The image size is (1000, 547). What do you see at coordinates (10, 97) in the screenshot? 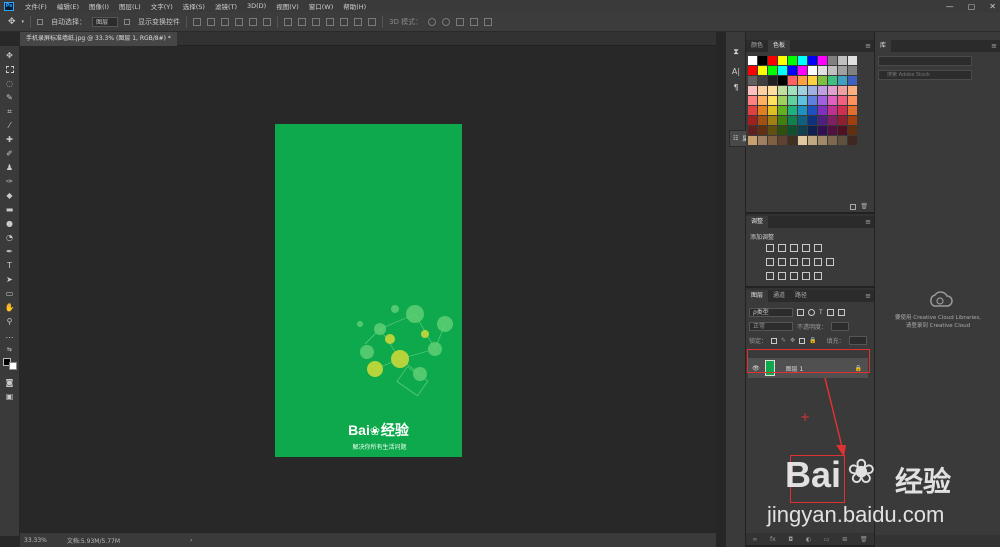
I see `quick-select-tool-icon: ✎` at bounding box center [10, 97].